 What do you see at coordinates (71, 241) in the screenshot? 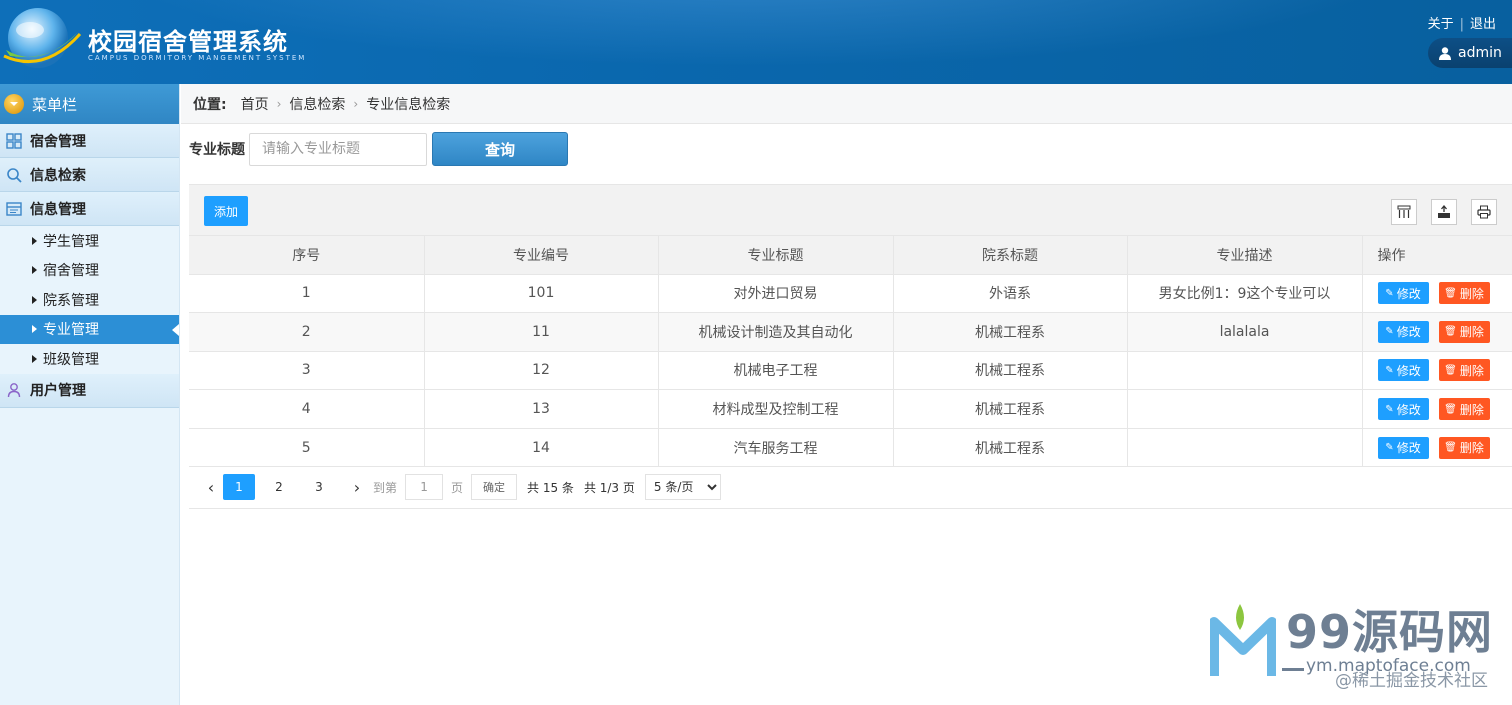
I see `sidebar-item-label: 学生管理` at bounding box center [71, 241].